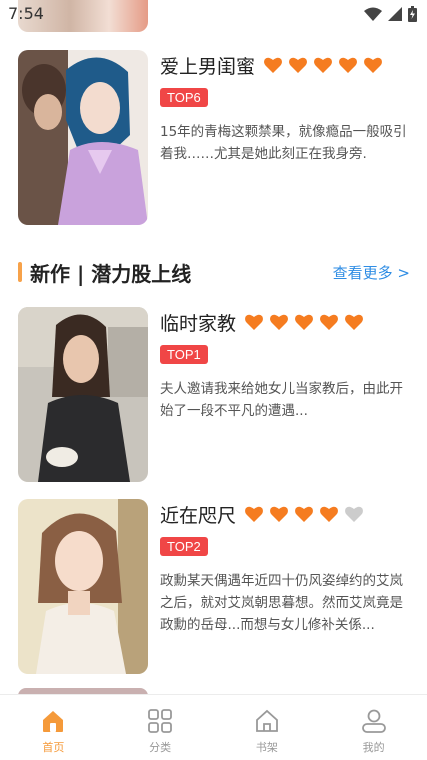 The width and height of the screenshot is (427, 760). What do you see at coordinates (213, 15) in the screenshot?
I see `status-bar: 7:54` at bounding box center [213, 15].